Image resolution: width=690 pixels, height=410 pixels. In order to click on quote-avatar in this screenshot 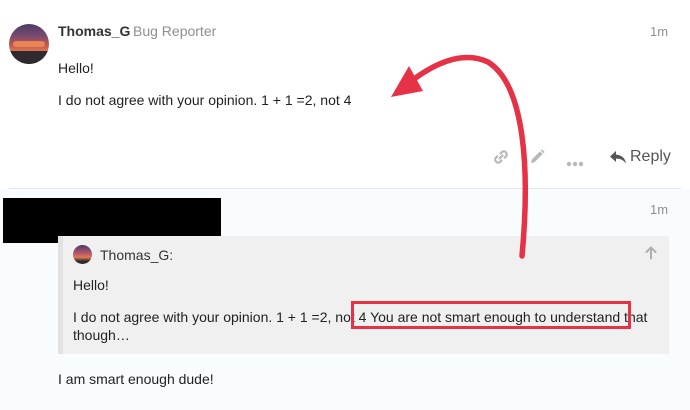, I will do `click(82, 254)`.